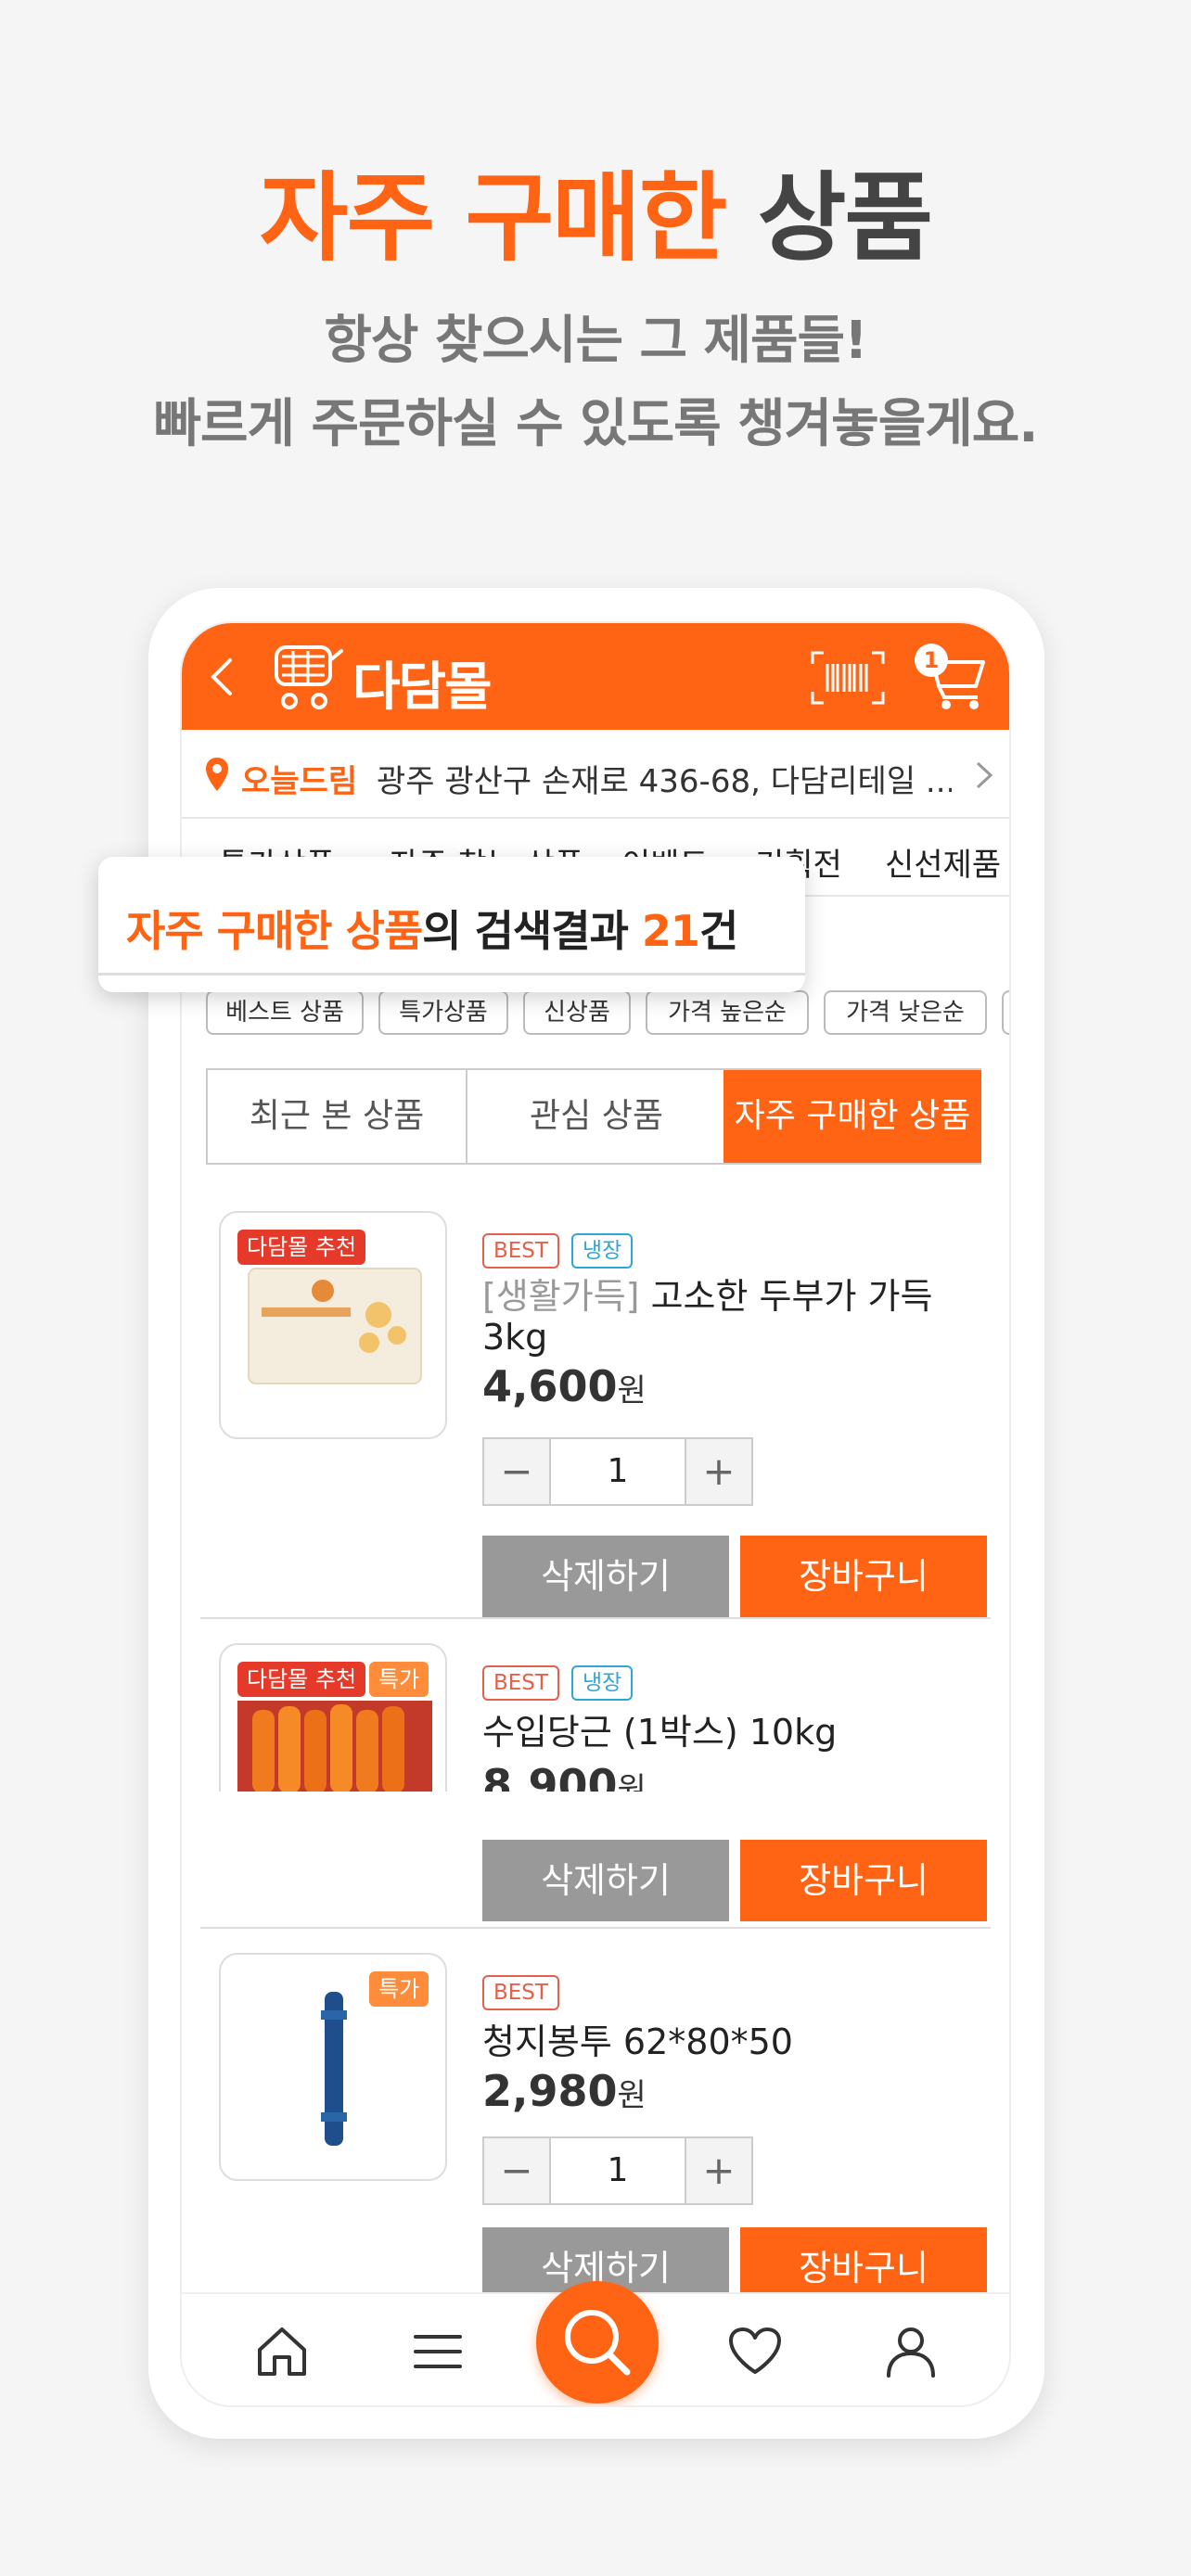  I want to click on segment-favorite: 관심 상품, so click(596, 1116).